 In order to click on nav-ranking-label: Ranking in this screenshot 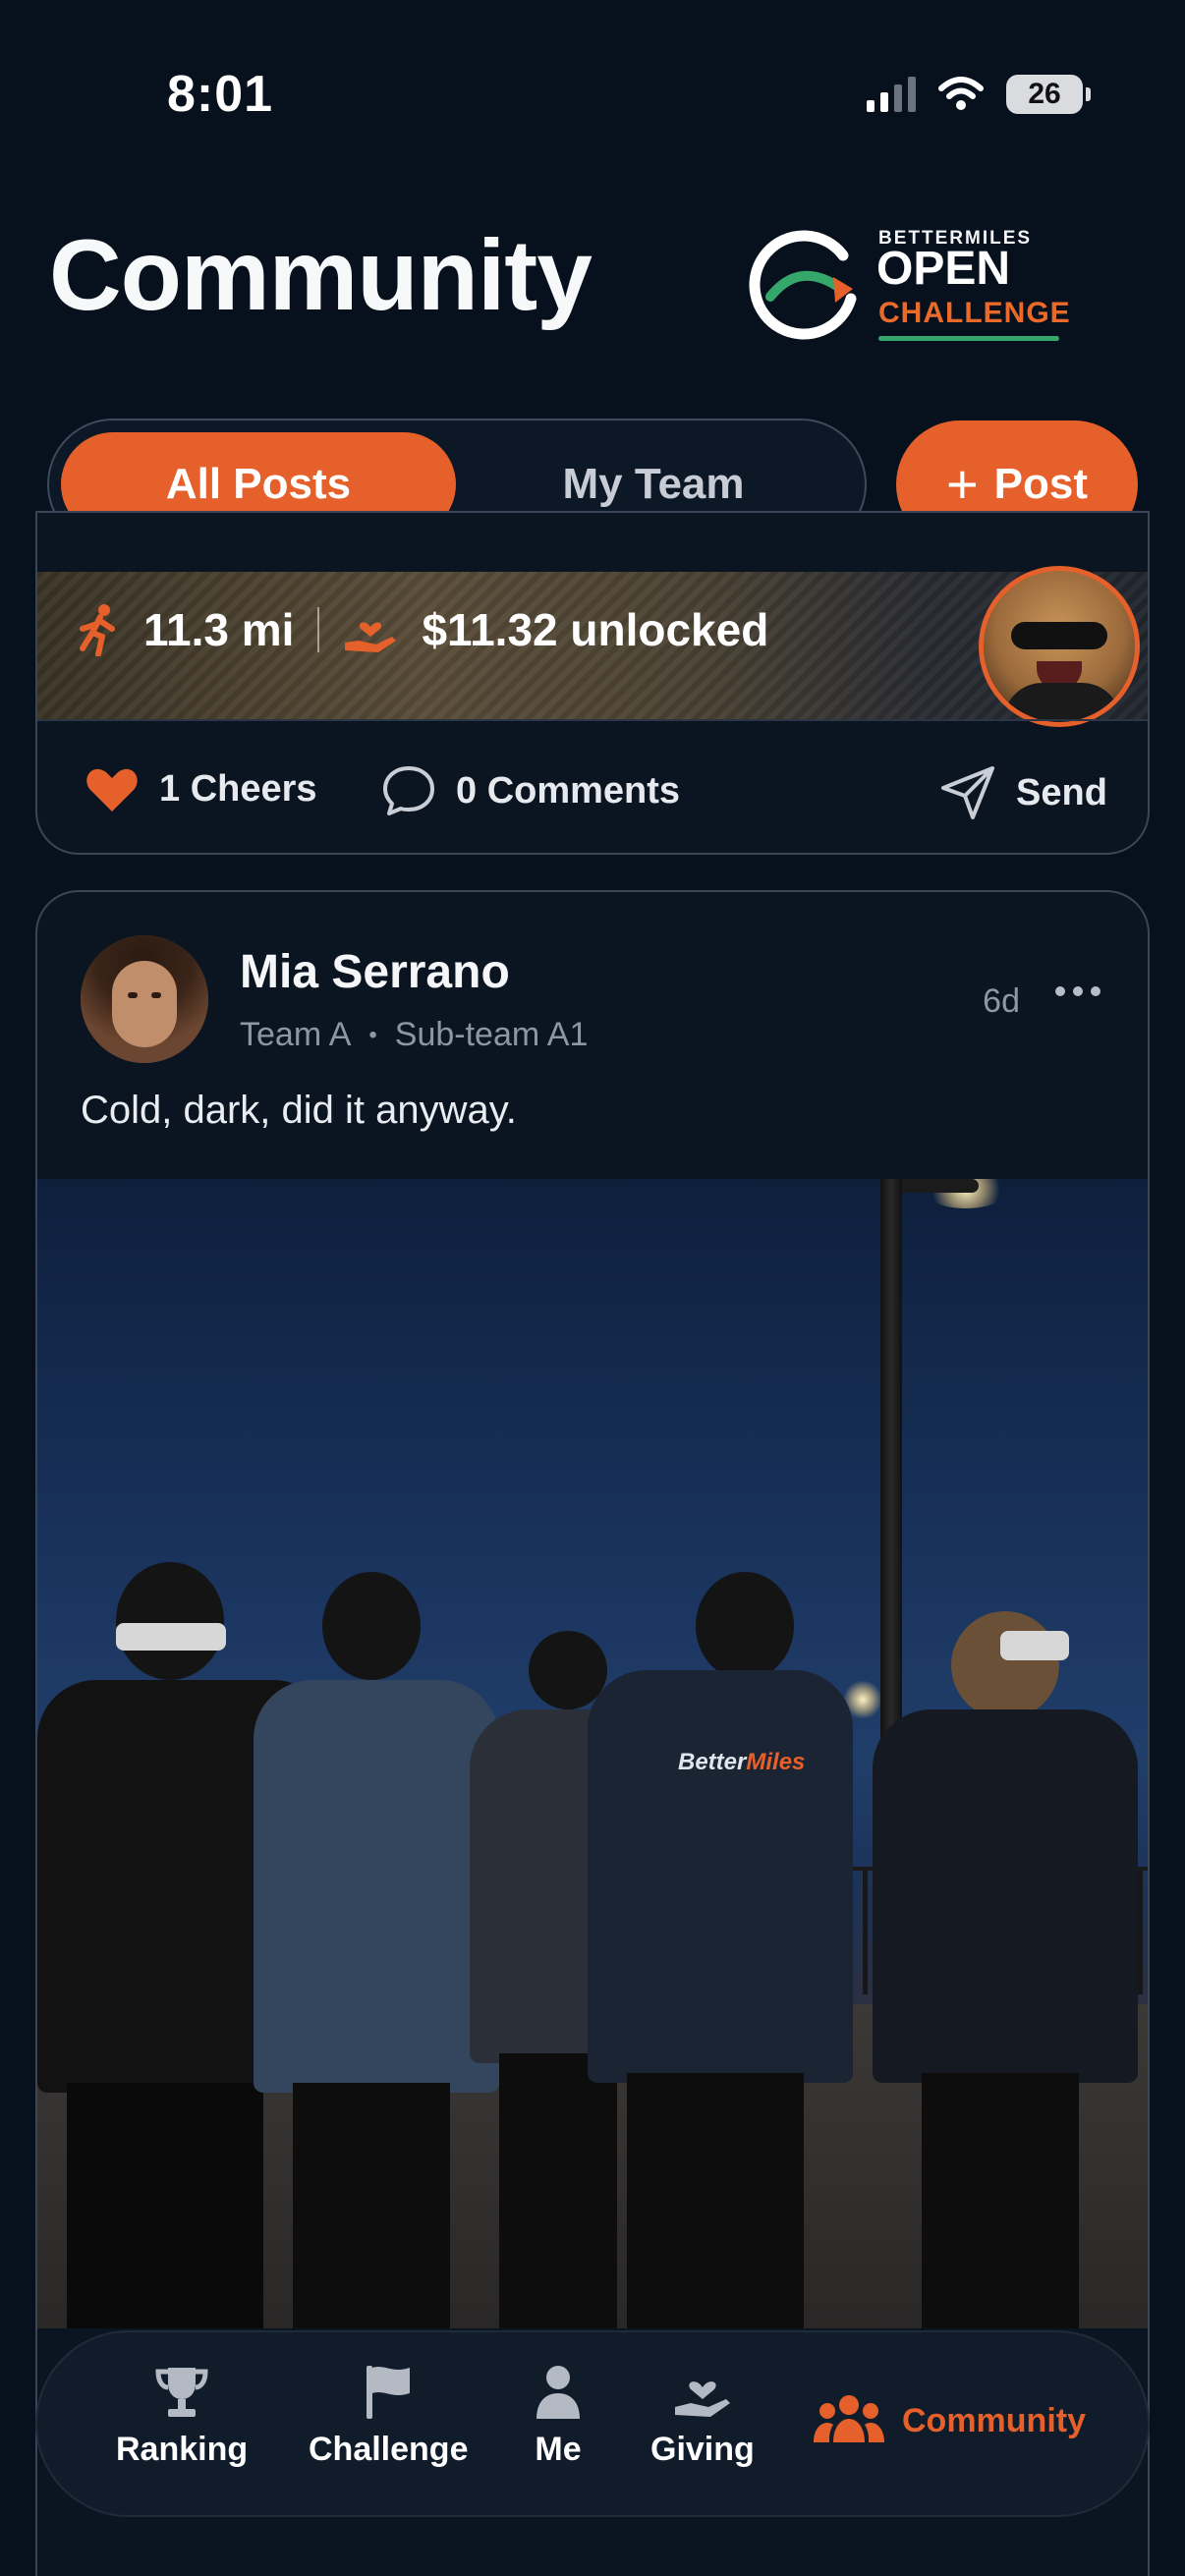, I will do `click(183, 2449)`.